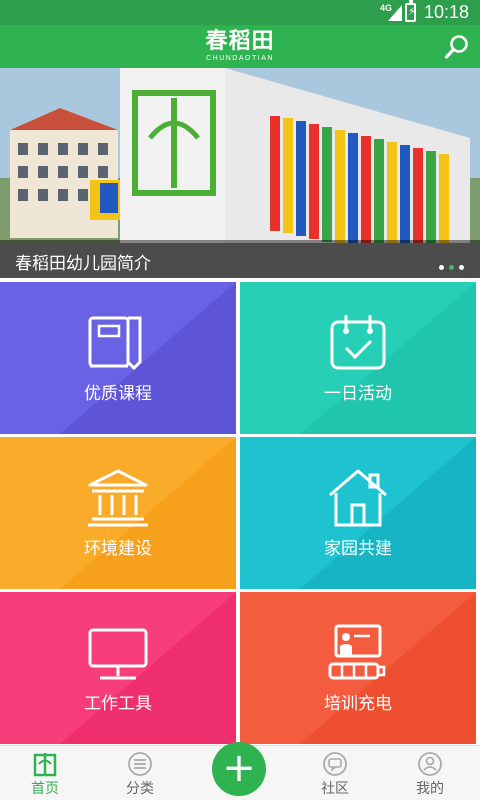 Image resolution: width=480 pixels, height=800 pixels. What do you see at coordinates (358, 498) in the screenshot?
I see `house-icon` at bounding box center [358, 498].